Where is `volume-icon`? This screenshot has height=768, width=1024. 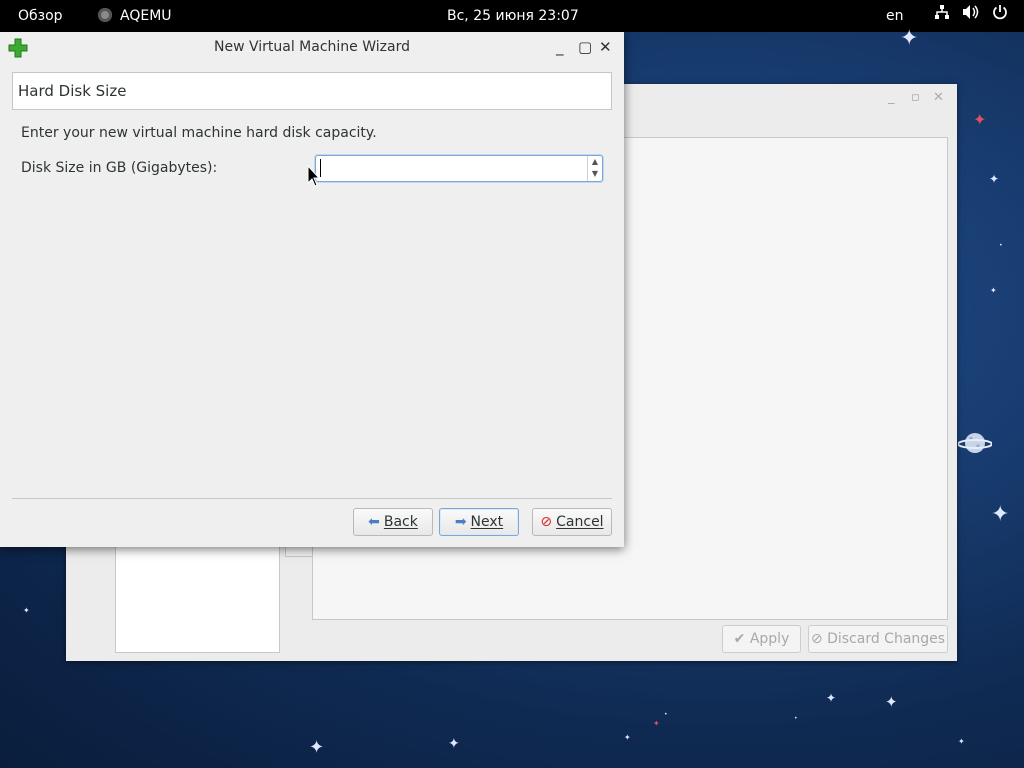 volume-icon is located at coordinates (971, 16).